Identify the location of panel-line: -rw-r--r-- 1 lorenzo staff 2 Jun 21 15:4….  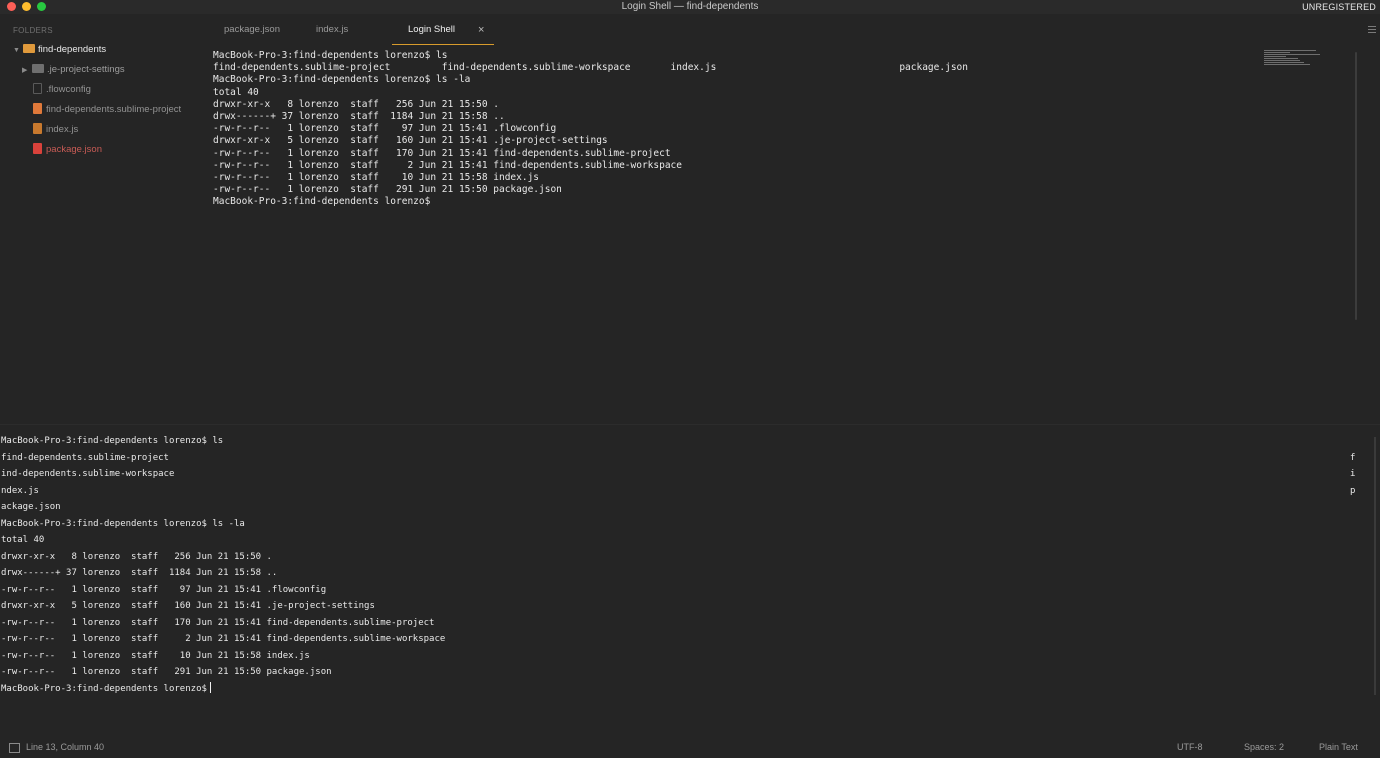
(223, 639).